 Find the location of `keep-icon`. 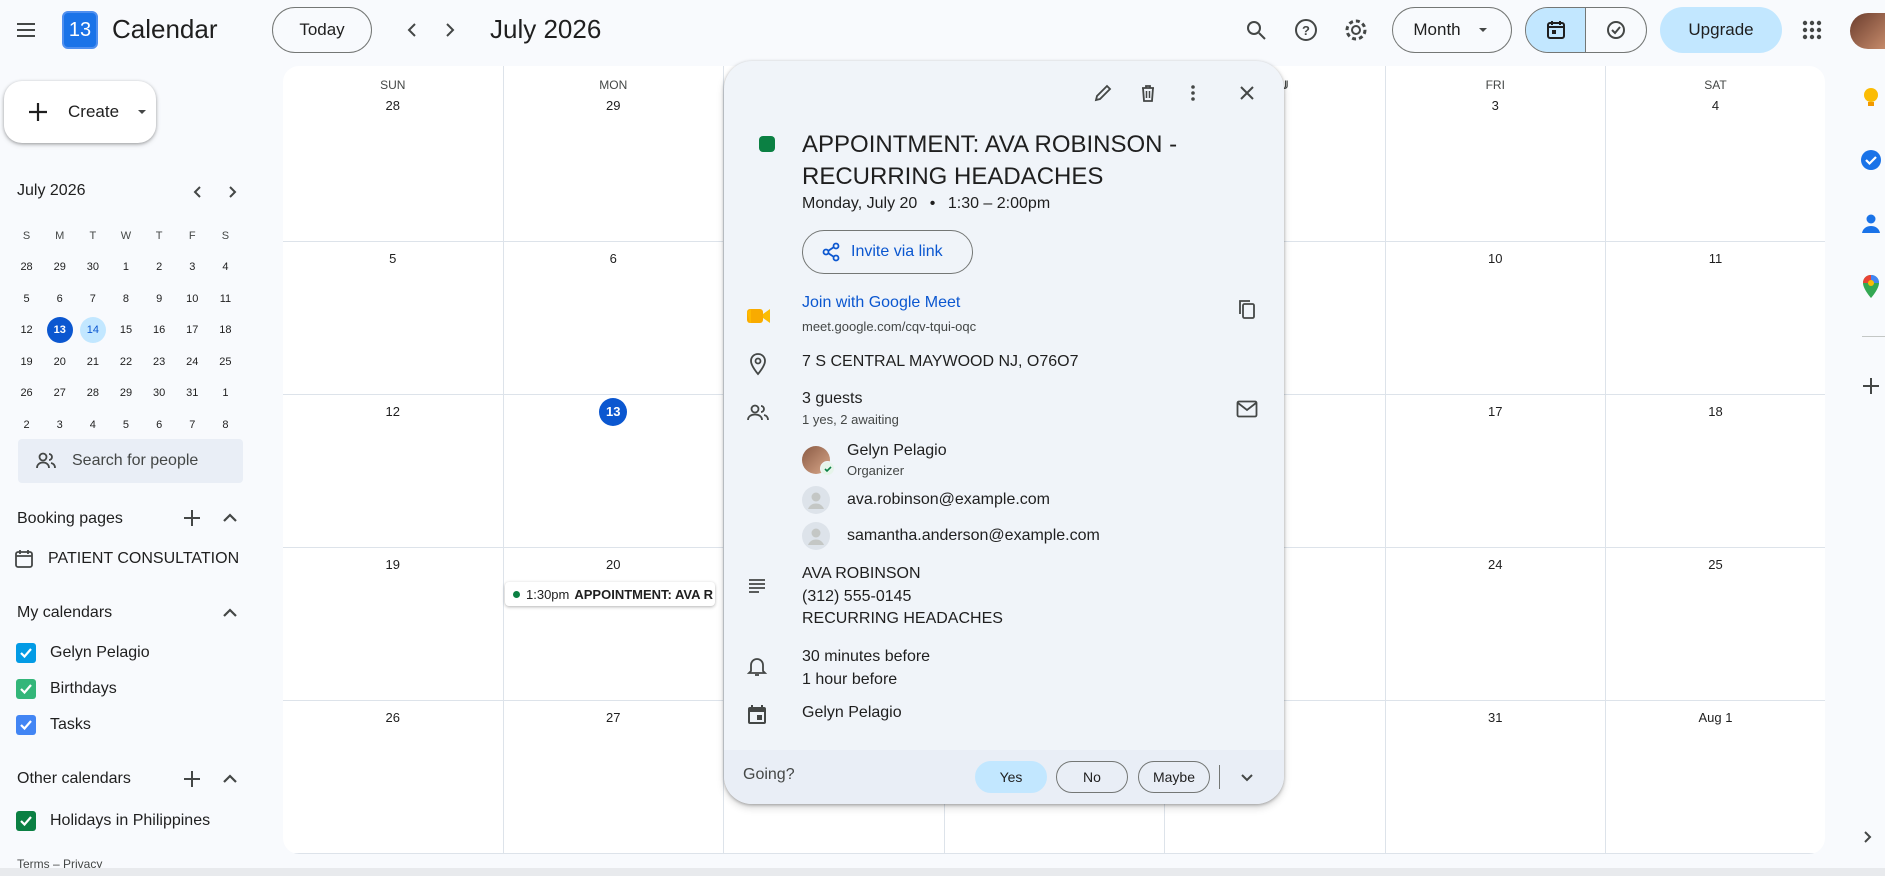

keep-icon is located at coordinates (1871, 97).